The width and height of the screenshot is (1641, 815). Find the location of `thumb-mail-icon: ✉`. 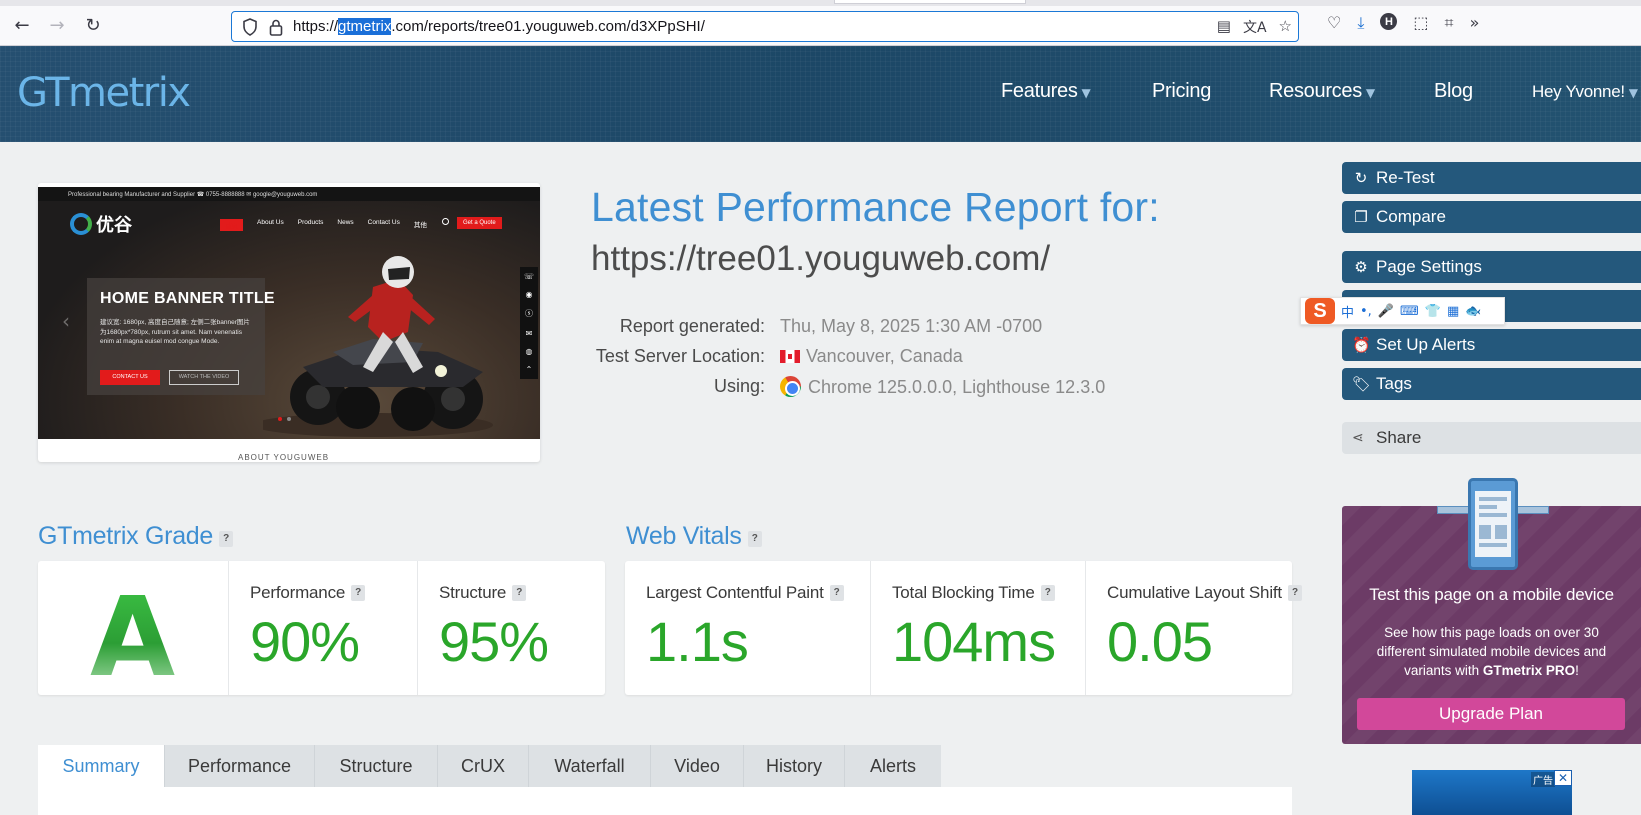

thumb-mail-icon: ✉ is located at coordinates (529, 333).